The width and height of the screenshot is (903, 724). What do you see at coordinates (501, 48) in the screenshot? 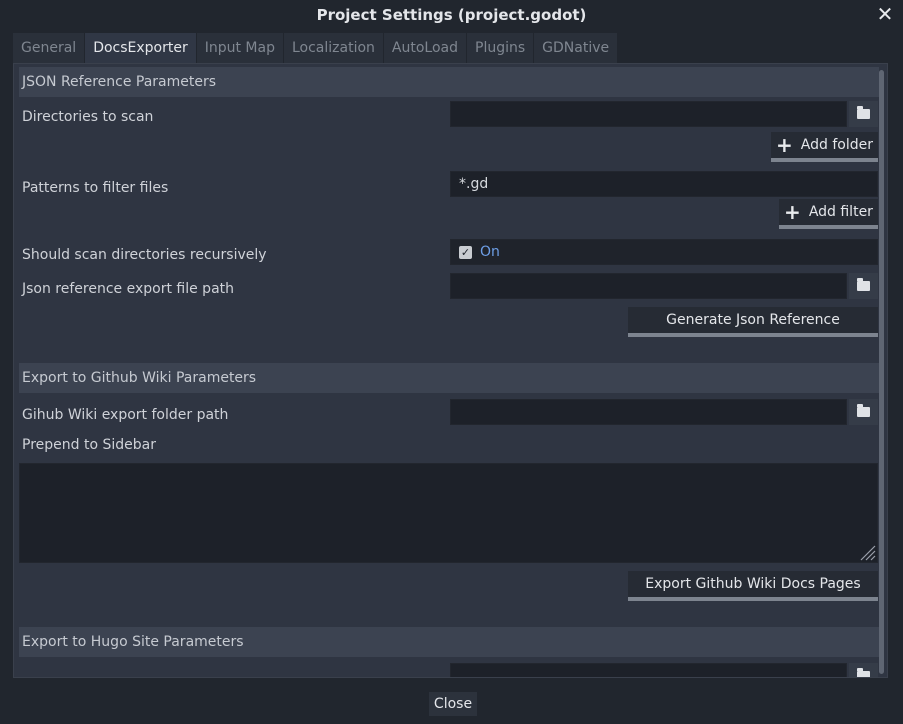
I see `tab-plugins: Plugins` at bounding box center [501, 48].